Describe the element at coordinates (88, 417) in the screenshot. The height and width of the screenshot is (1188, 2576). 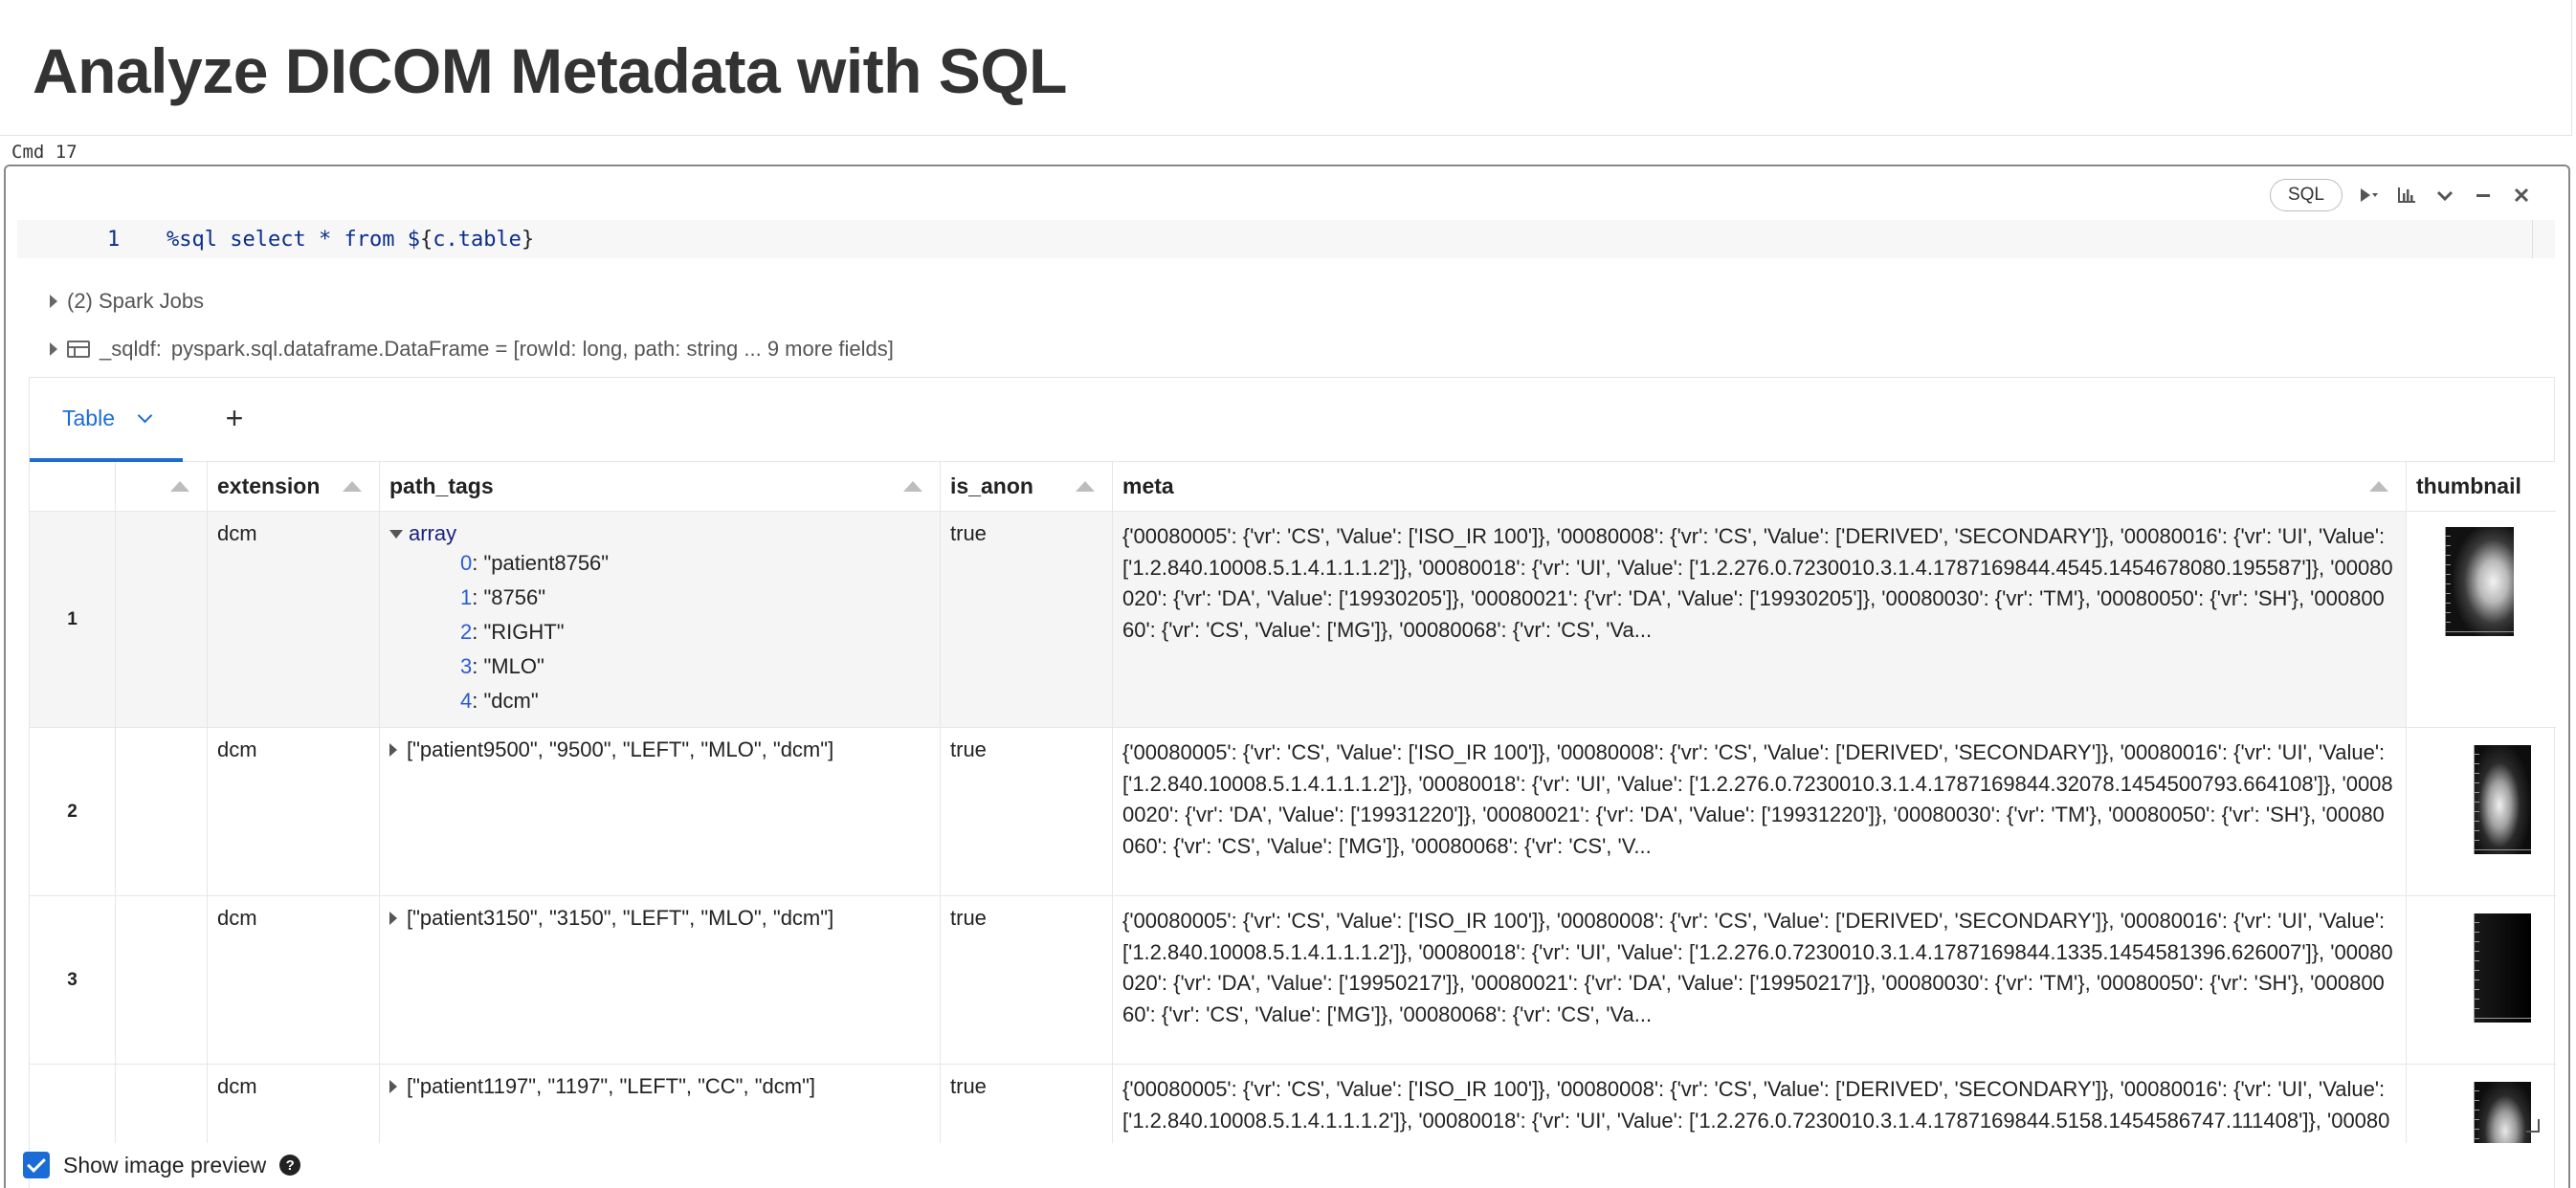
I see `tab-table-label: Table` at that location.